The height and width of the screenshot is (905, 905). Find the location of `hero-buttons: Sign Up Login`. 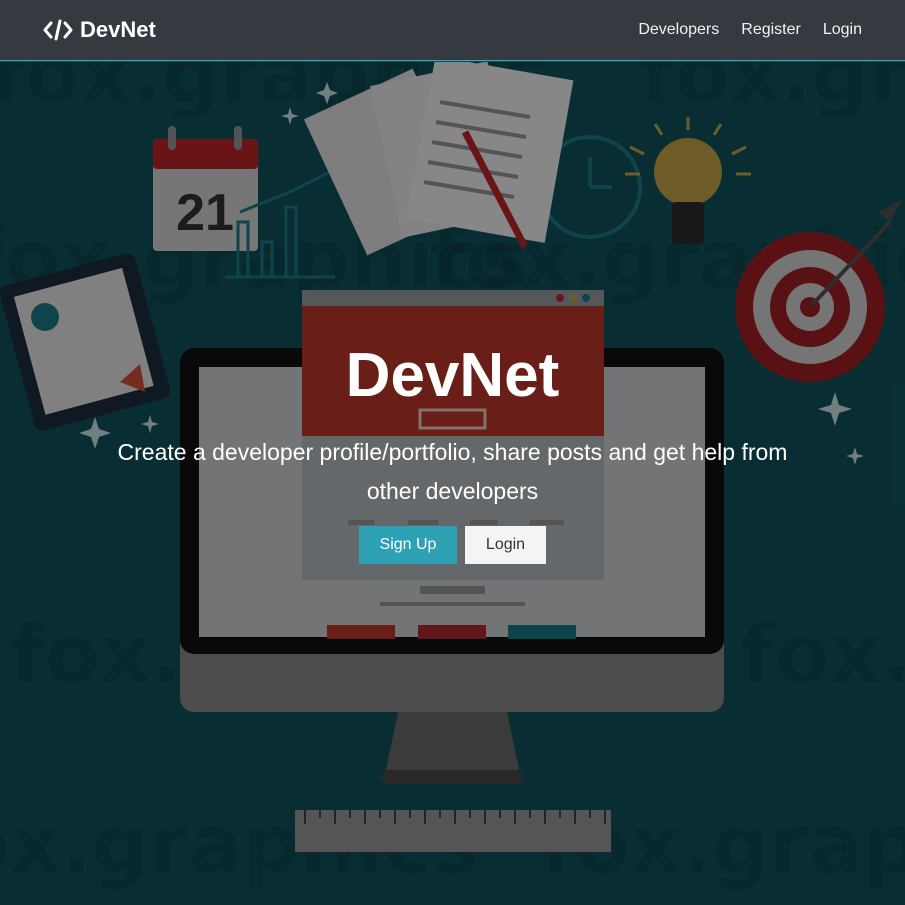

hero-buttons: Sign Up Login is located at coordinates (452, 545).